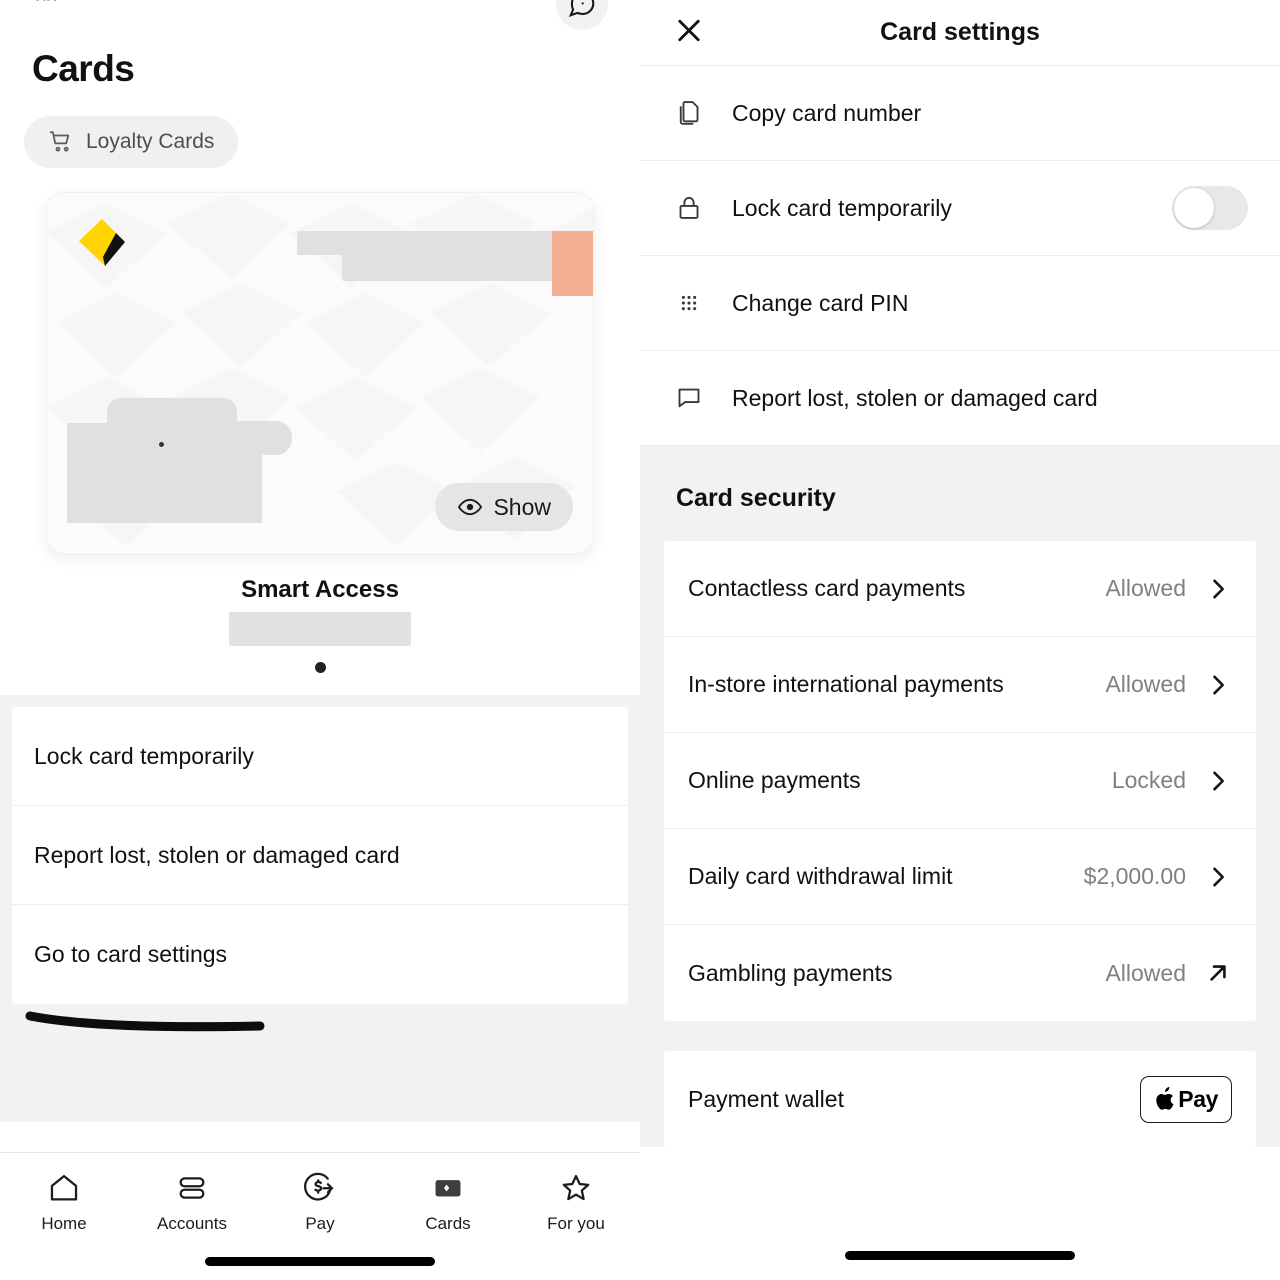 The width and height of the screenshot is (1280, 1280). I want to click on setting-report-lost-stolen-damaged: Report lost, stolen or damaged card, so click(960, 398).